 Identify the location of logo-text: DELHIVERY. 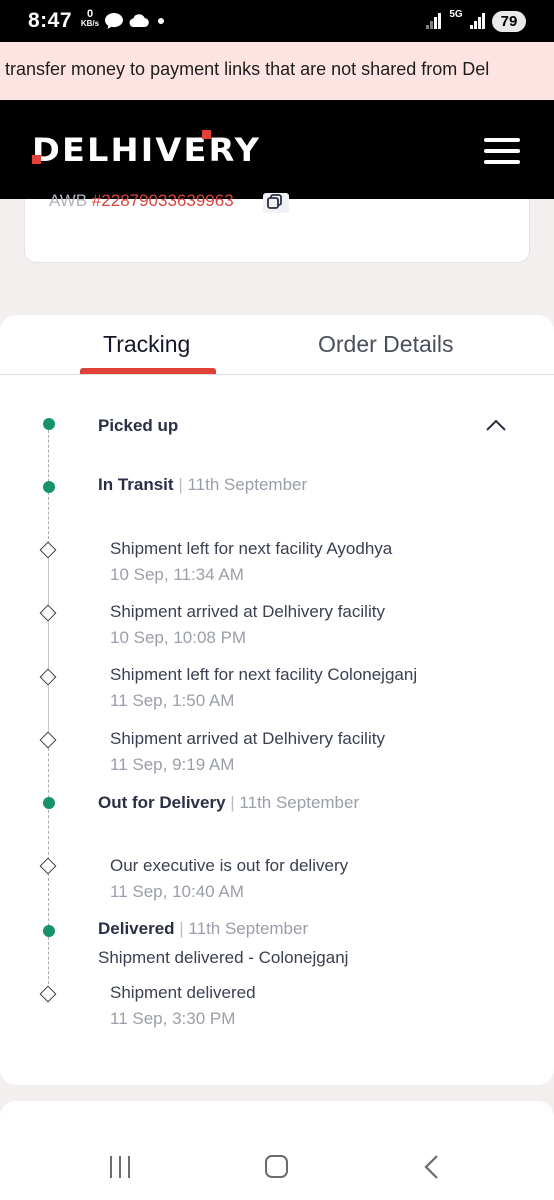
(147, 150).